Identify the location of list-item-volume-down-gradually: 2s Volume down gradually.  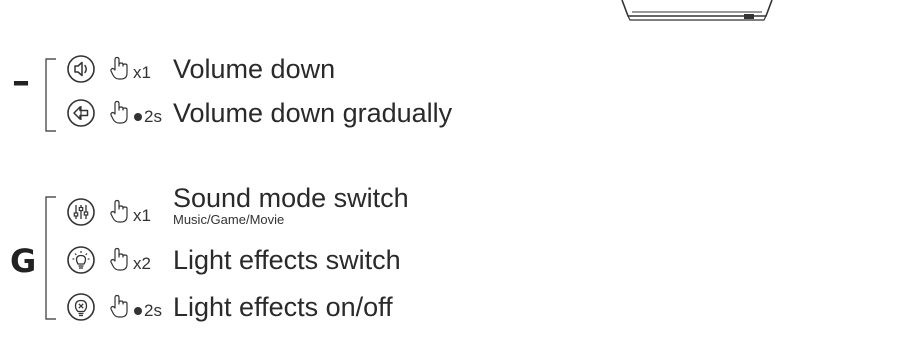
(259, 113).